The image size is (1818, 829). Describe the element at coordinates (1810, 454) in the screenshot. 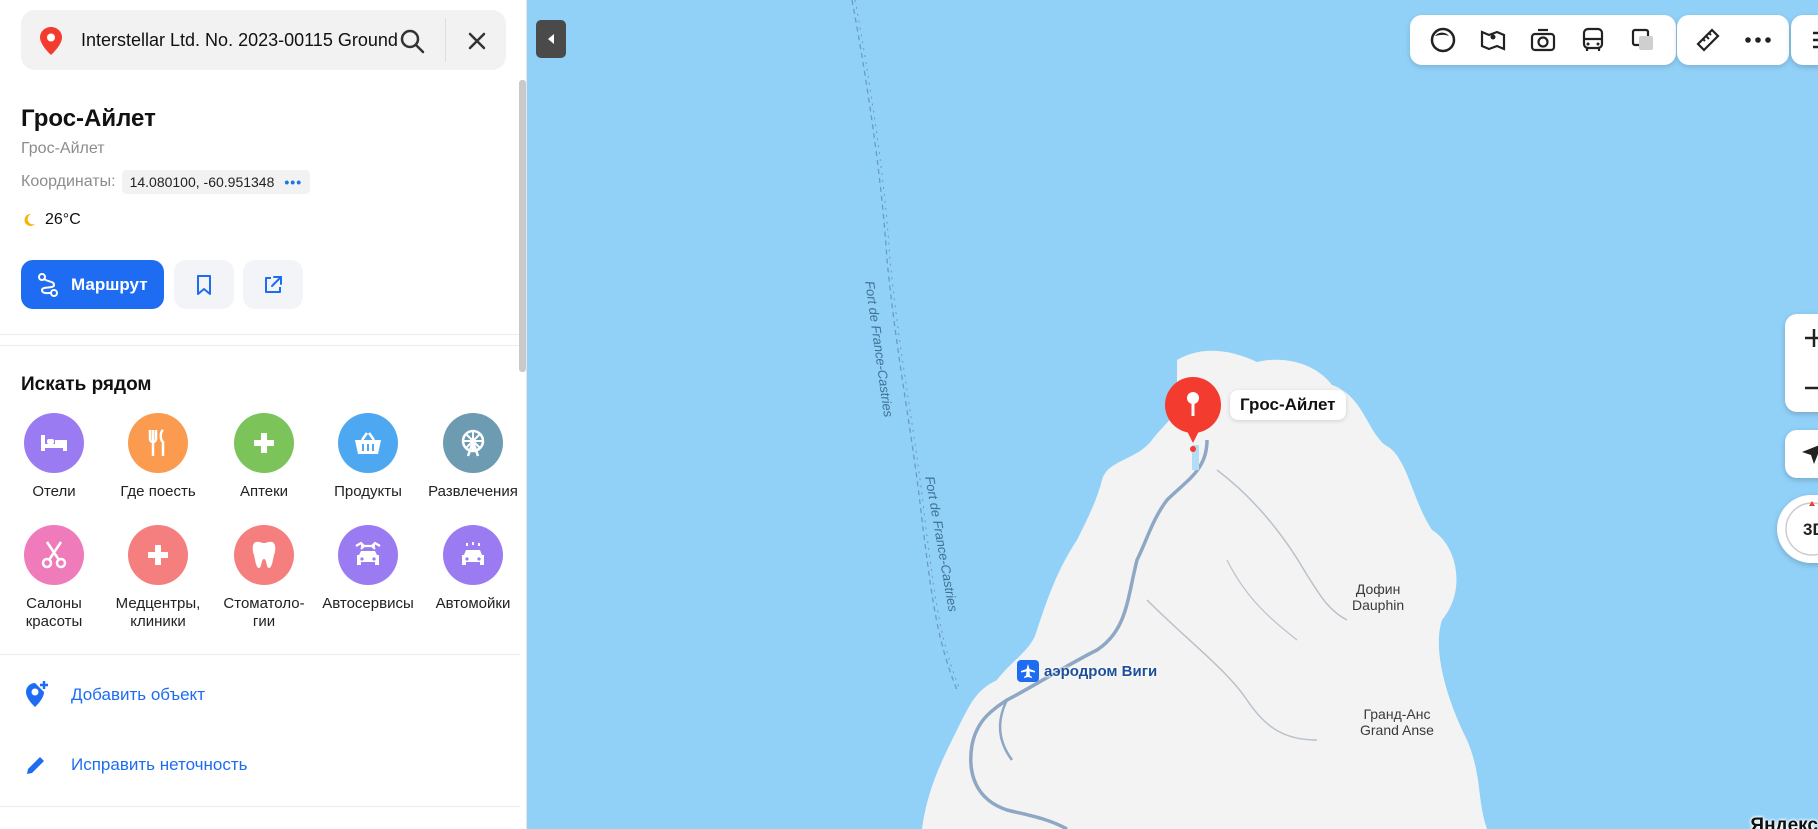

I see `location-arrow-icon` at that location.